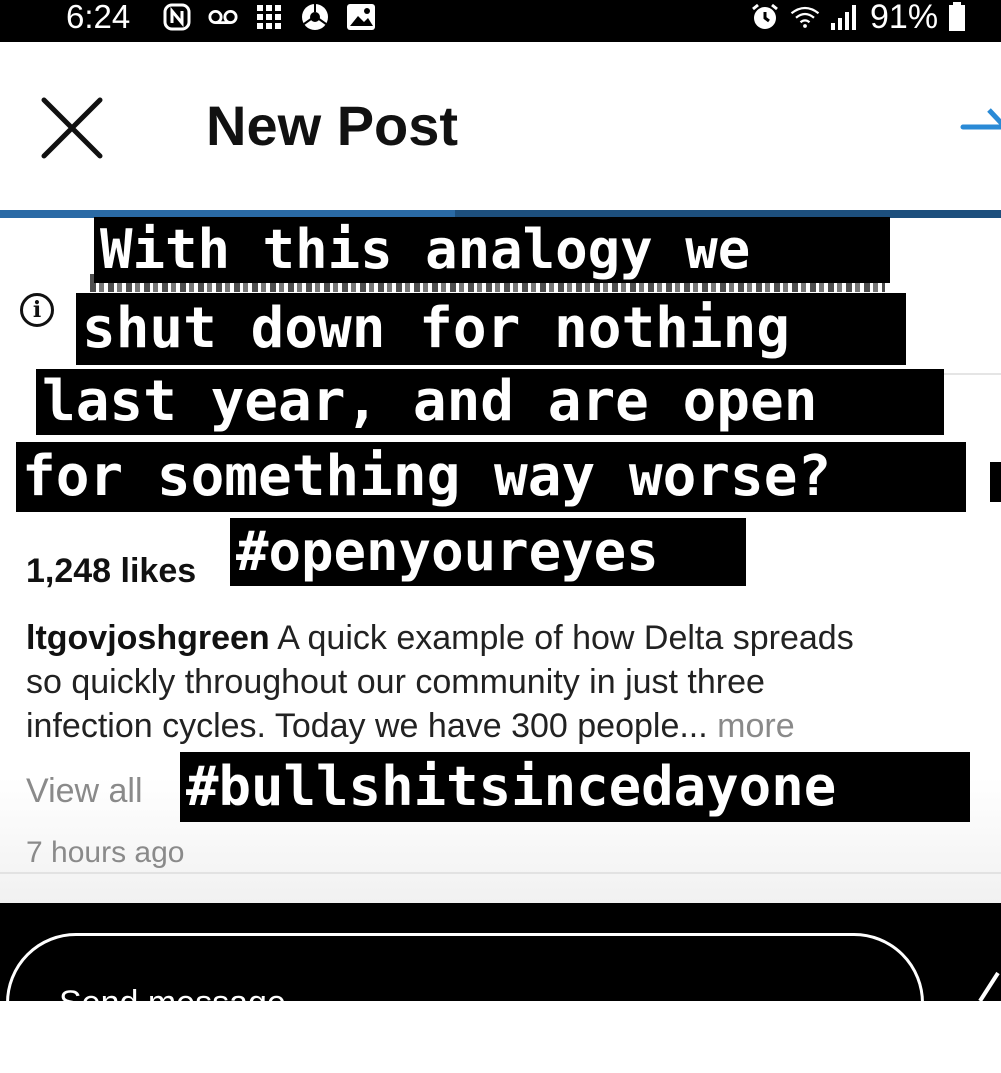 The height and width of the screenshot is (1073, 1001). Describe the element at coordinates (845, 17) in the screenshot. I see `signal-icon` at that location.